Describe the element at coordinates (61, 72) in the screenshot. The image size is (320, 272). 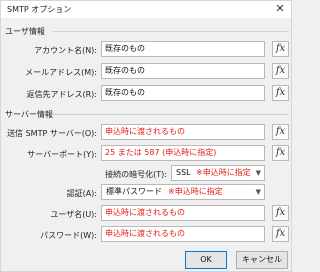
I see `mail-address-label: メールアドレス(M):` at that location.